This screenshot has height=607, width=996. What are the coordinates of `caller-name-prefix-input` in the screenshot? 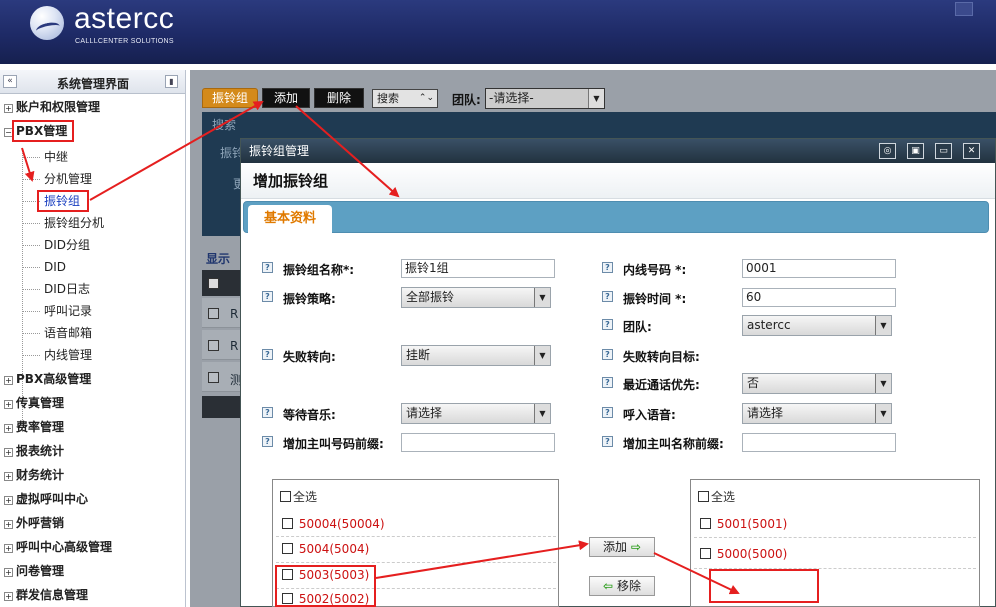 It's located at (819, 442).